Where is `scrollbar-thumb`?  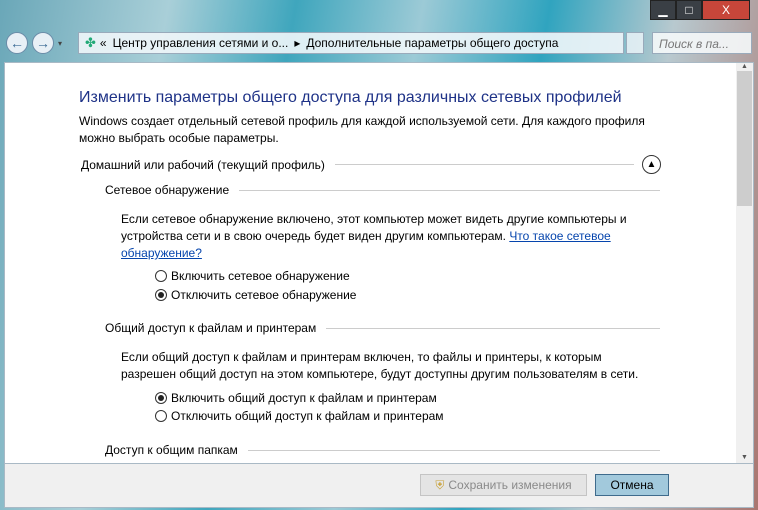
scrollbar-thumb is located at coordinates (744, 138).